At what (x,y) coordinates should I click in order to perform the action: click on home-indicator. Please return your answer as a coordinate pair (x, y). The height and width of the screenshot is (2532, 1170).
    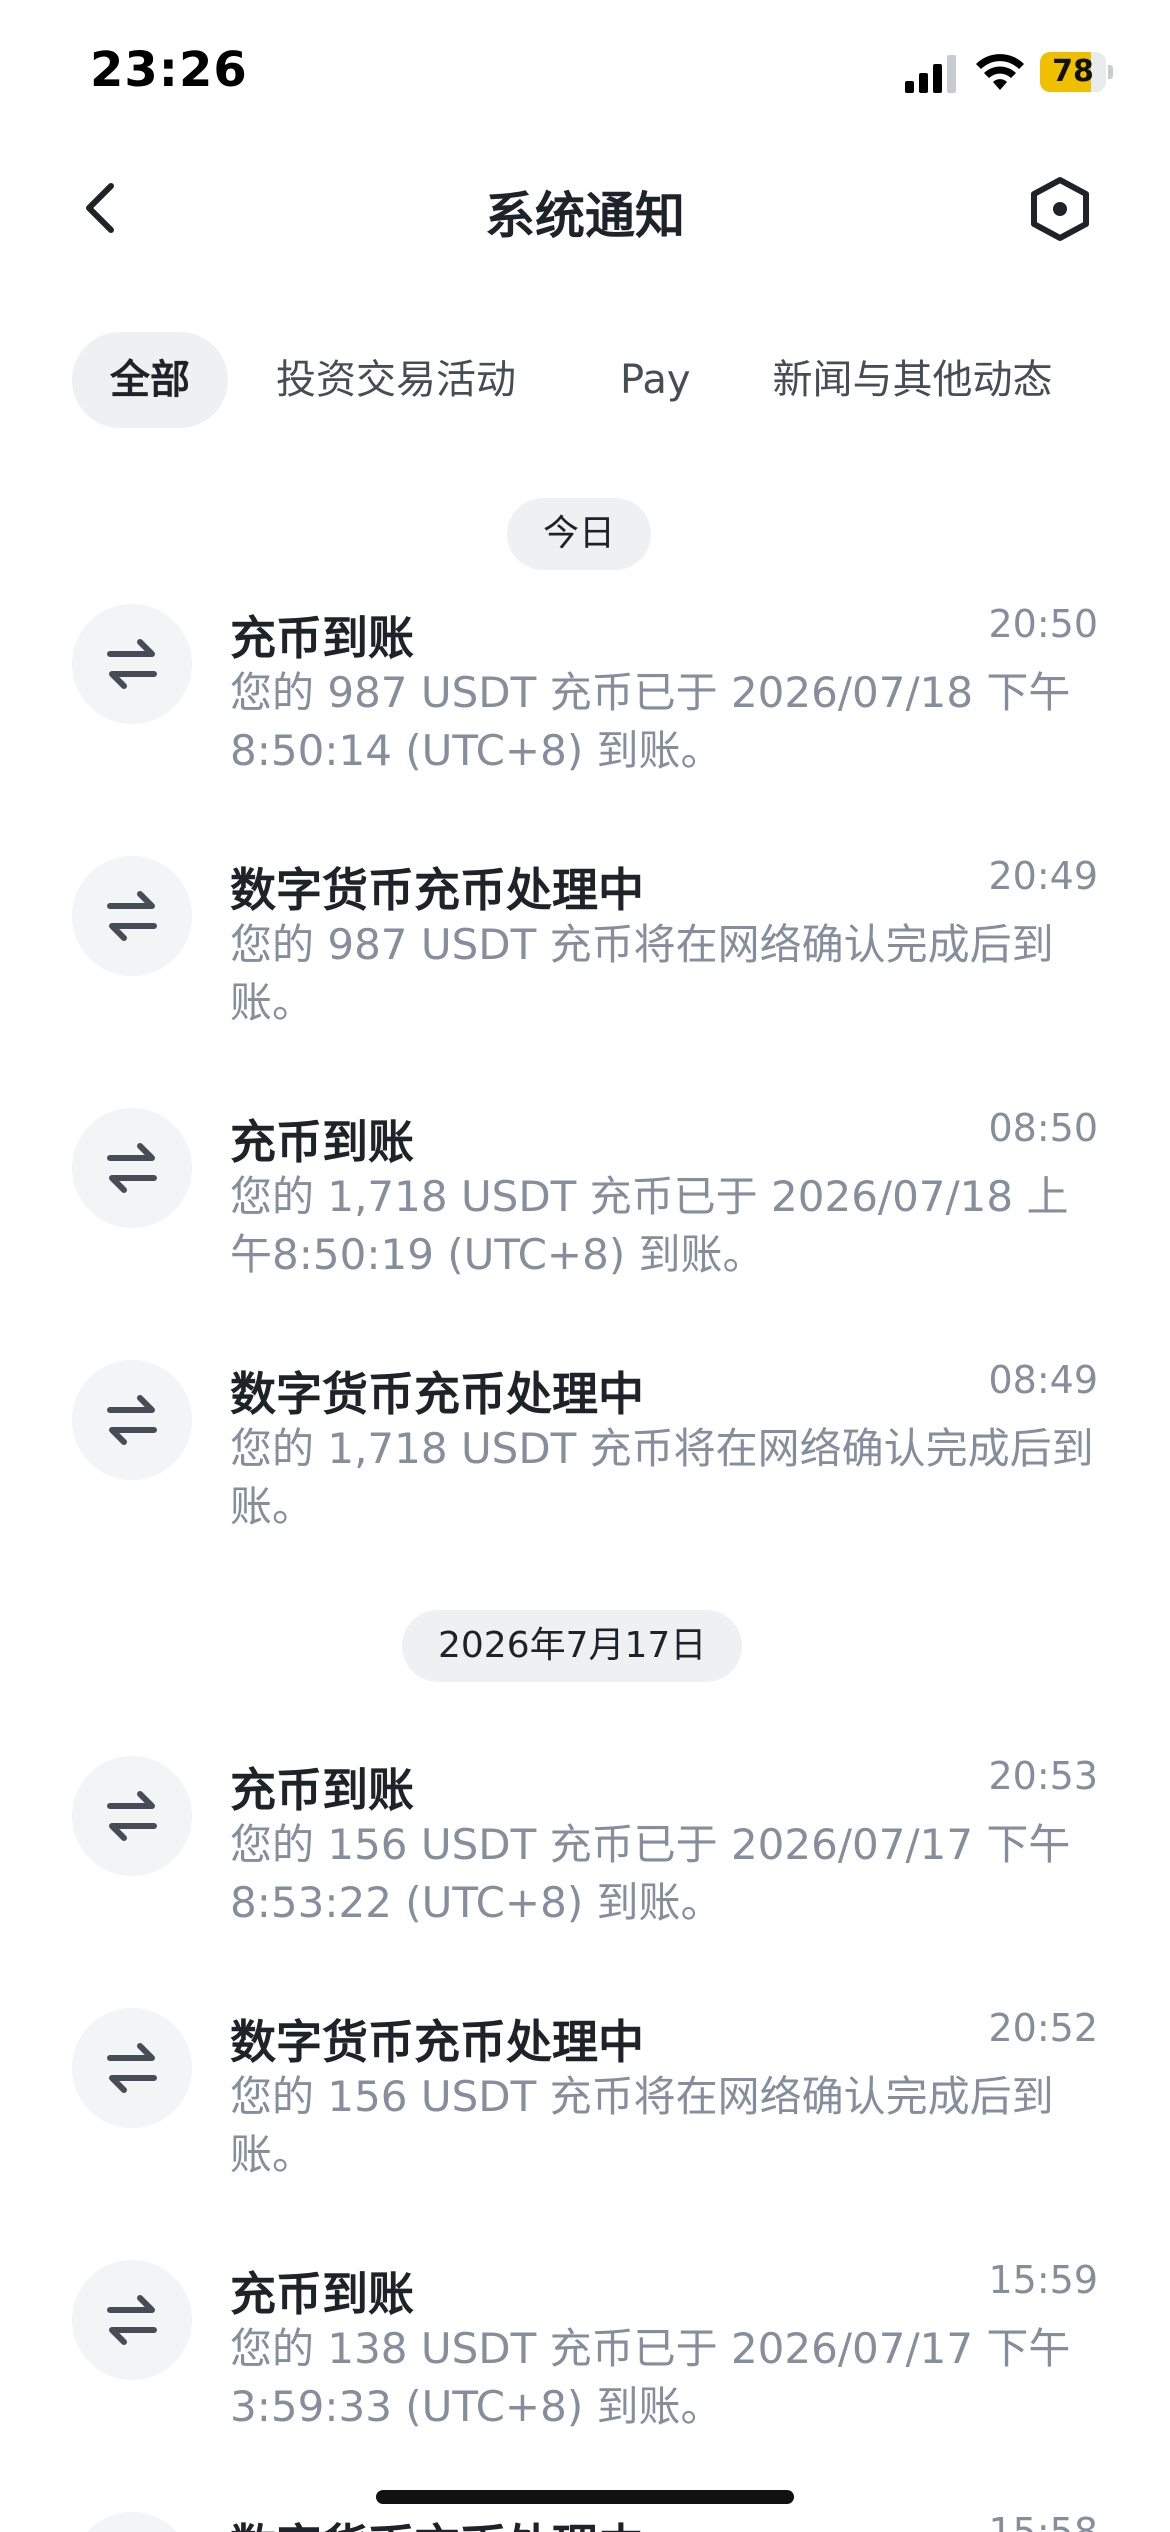
    Looking at the image, I should click on (585, 2497).